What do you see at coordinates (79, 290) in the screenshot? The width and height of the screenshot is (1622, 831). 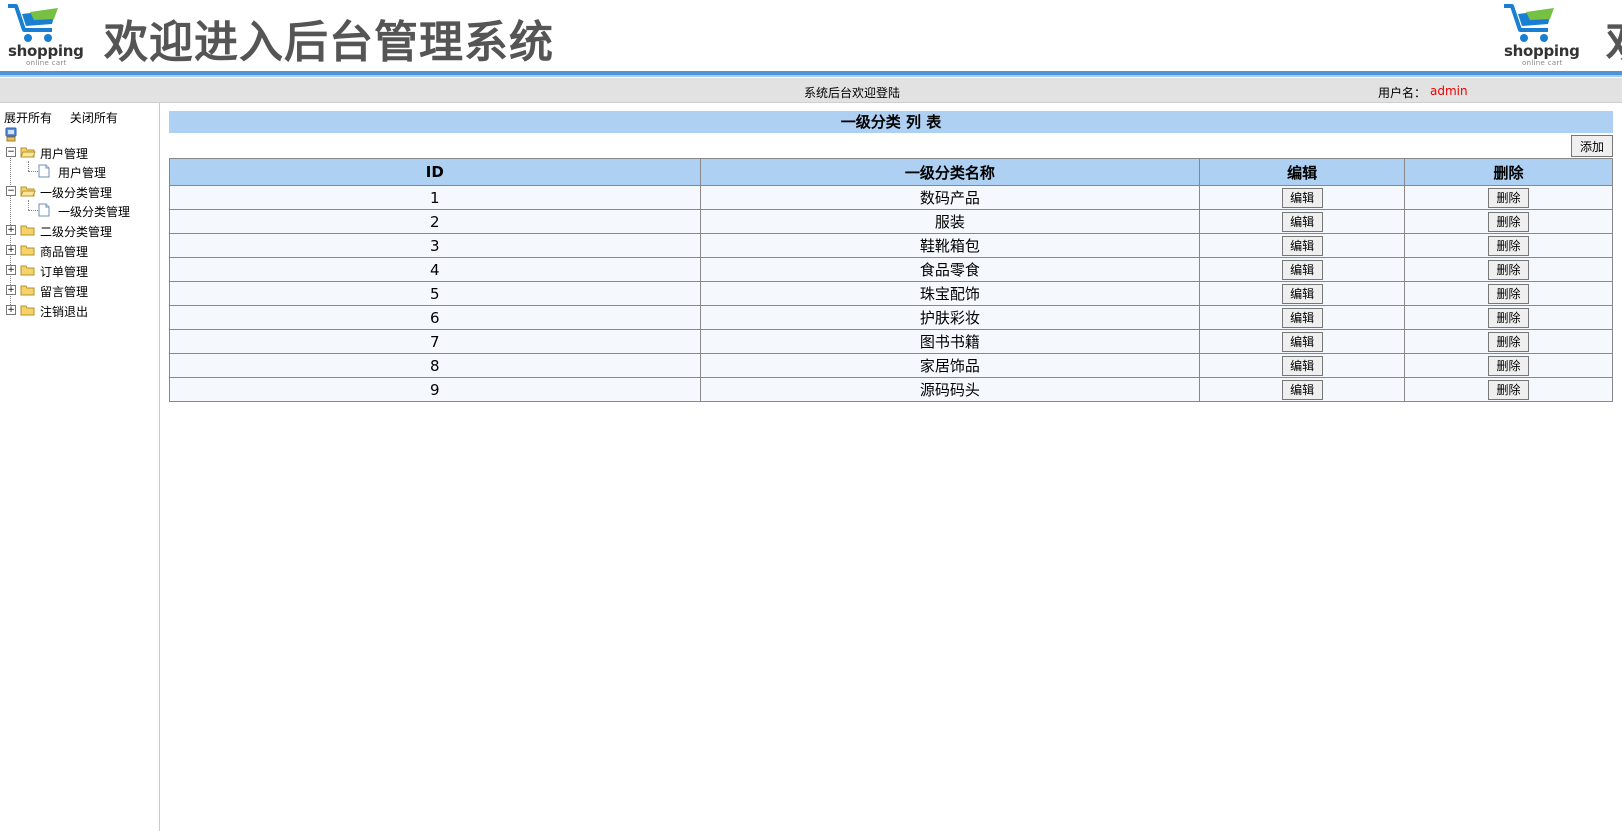 I see `tree-node-messages: + 留言管理` at bounding box center [79, 290].